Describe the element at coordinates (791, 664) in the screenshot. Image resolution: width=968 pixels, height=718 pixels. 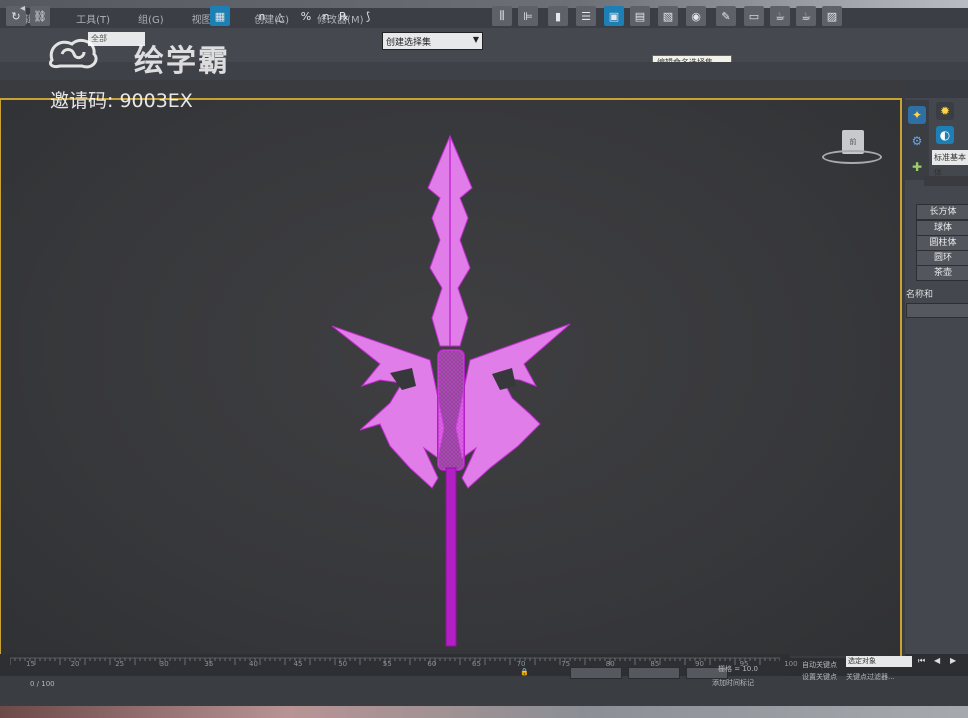
I see `timeline-tick-label: 100` at that location.